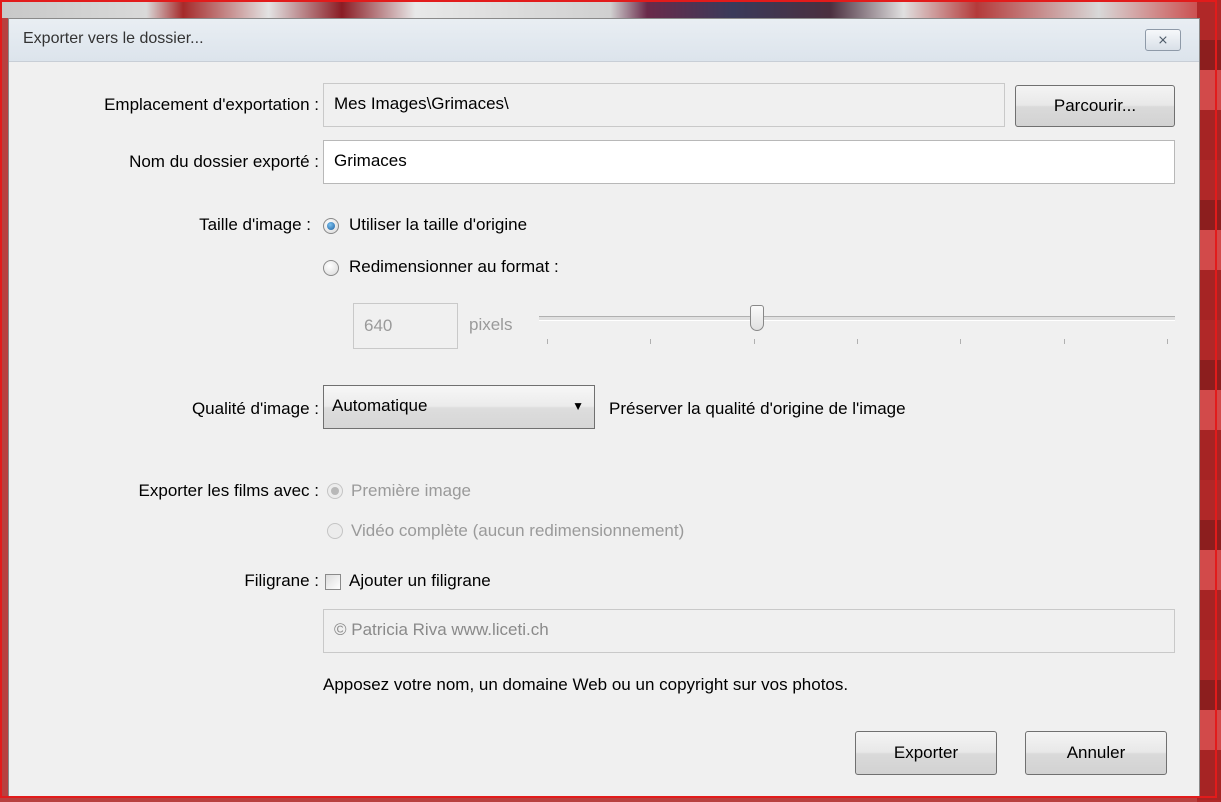 Image resolution: width=1221 pixels, height=802 pixels. What do you see at coordinates (331, 226) in the screenshot?
I see `radio-original-size` at bounding box center [331, 226].